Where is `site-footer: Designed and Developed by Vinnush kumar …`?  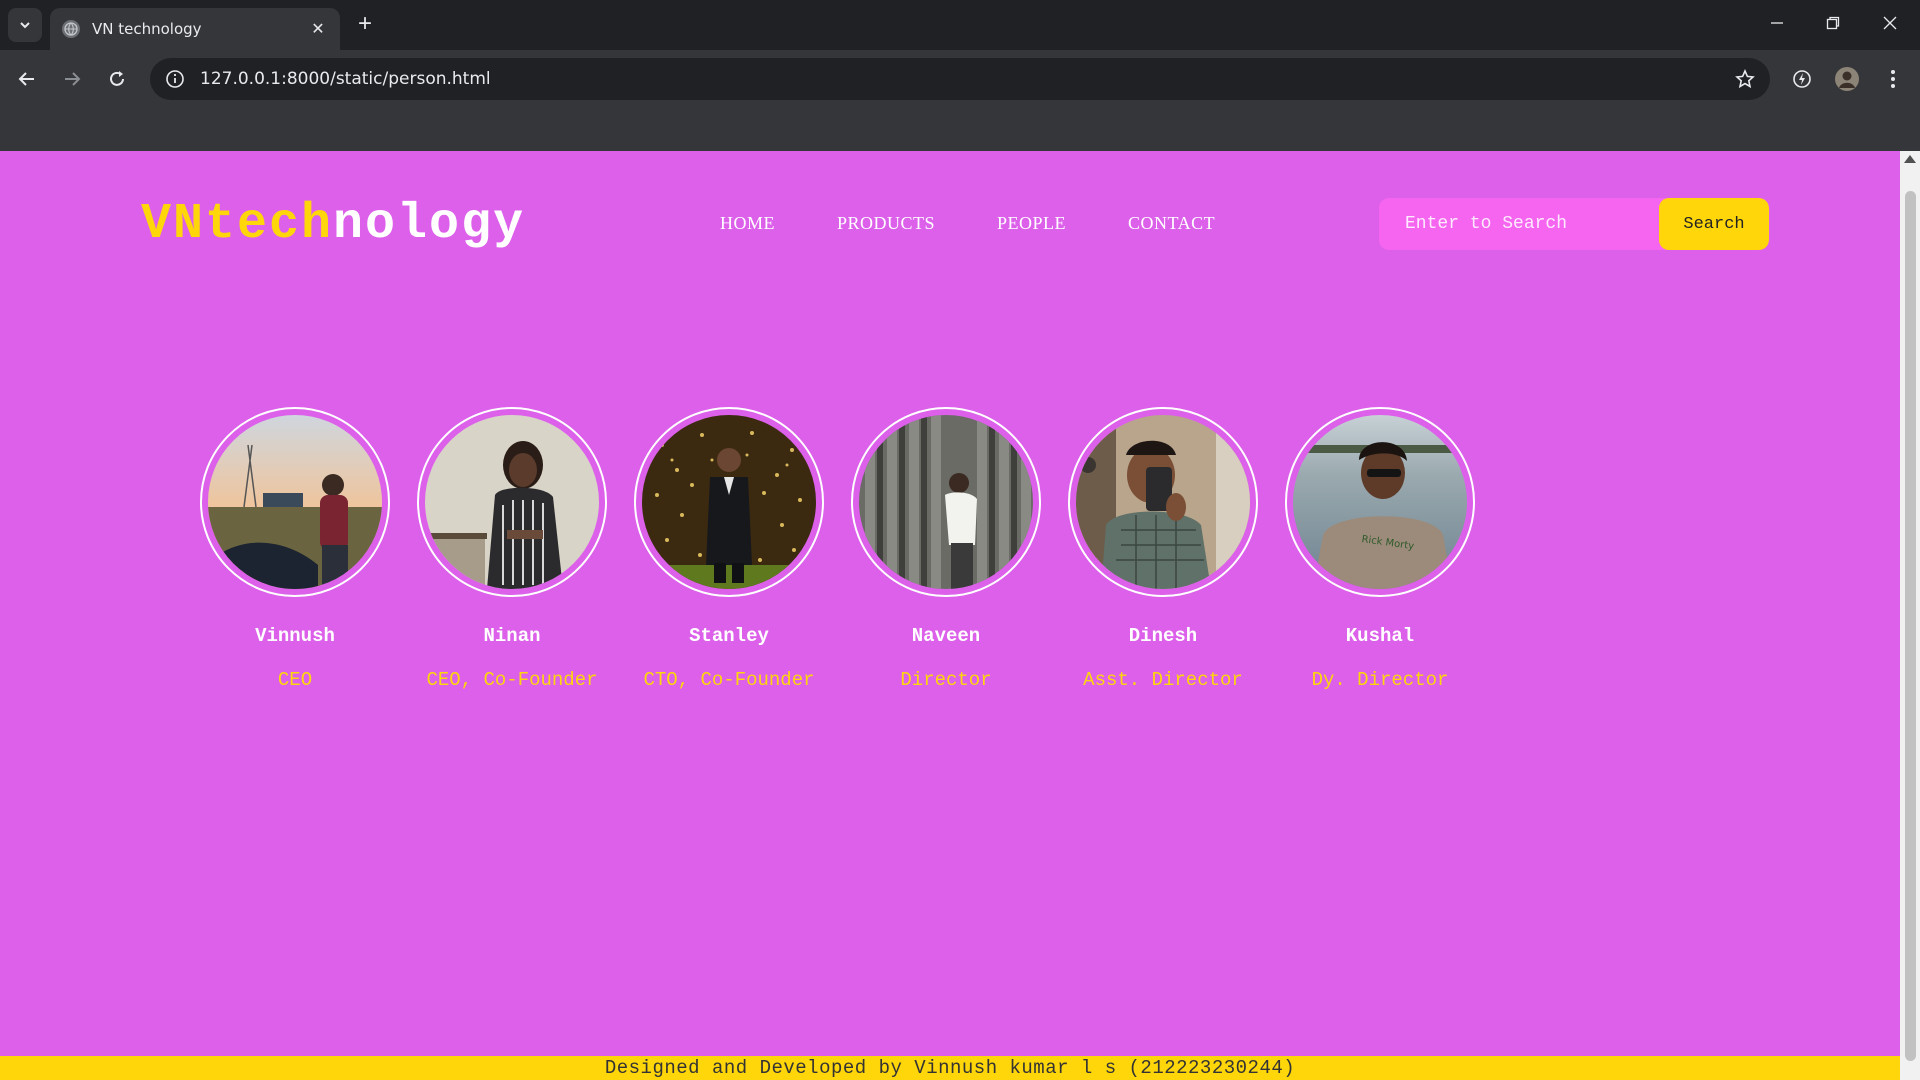
site-footer: Designed and Developed by Vinnush kumar … is located at coordinates (950, 1068).